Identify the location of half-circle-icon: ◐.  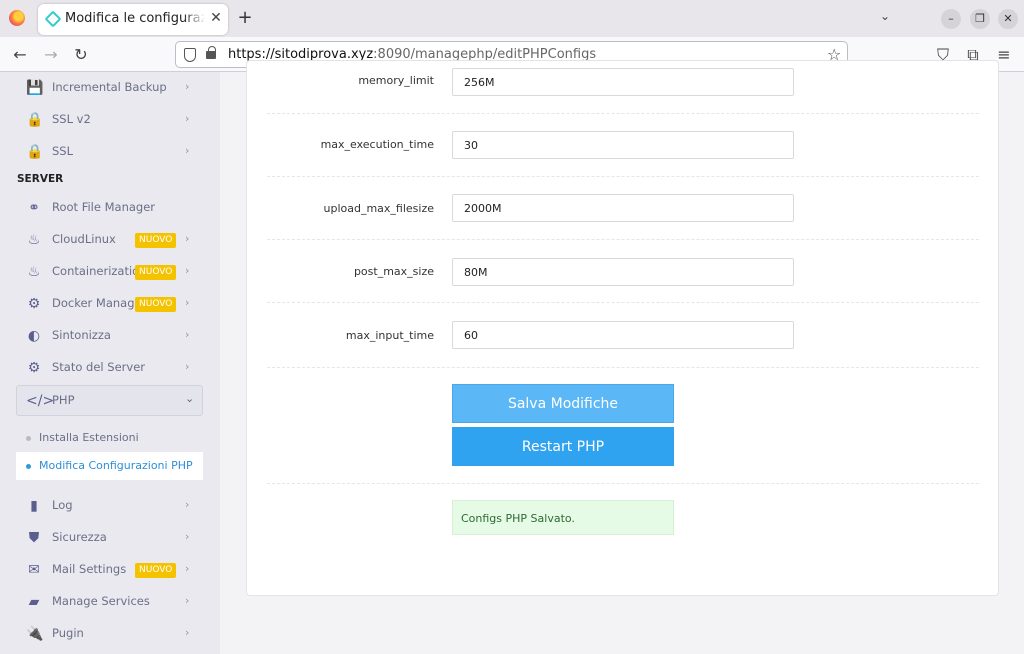
(34, 336).